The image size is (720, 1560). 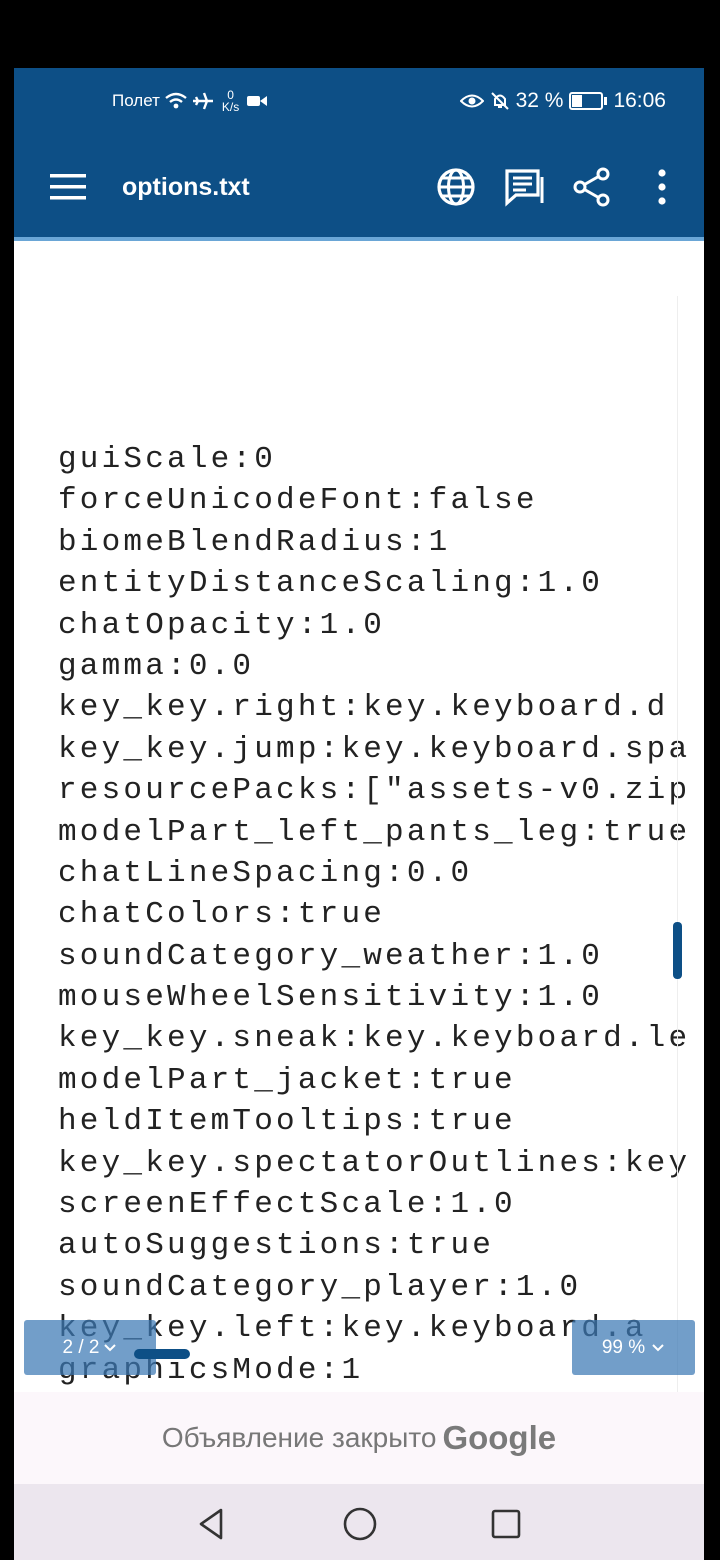 I want to click on text-line: modelPart_left_pants_leg:true, so click(x=374, y=832).